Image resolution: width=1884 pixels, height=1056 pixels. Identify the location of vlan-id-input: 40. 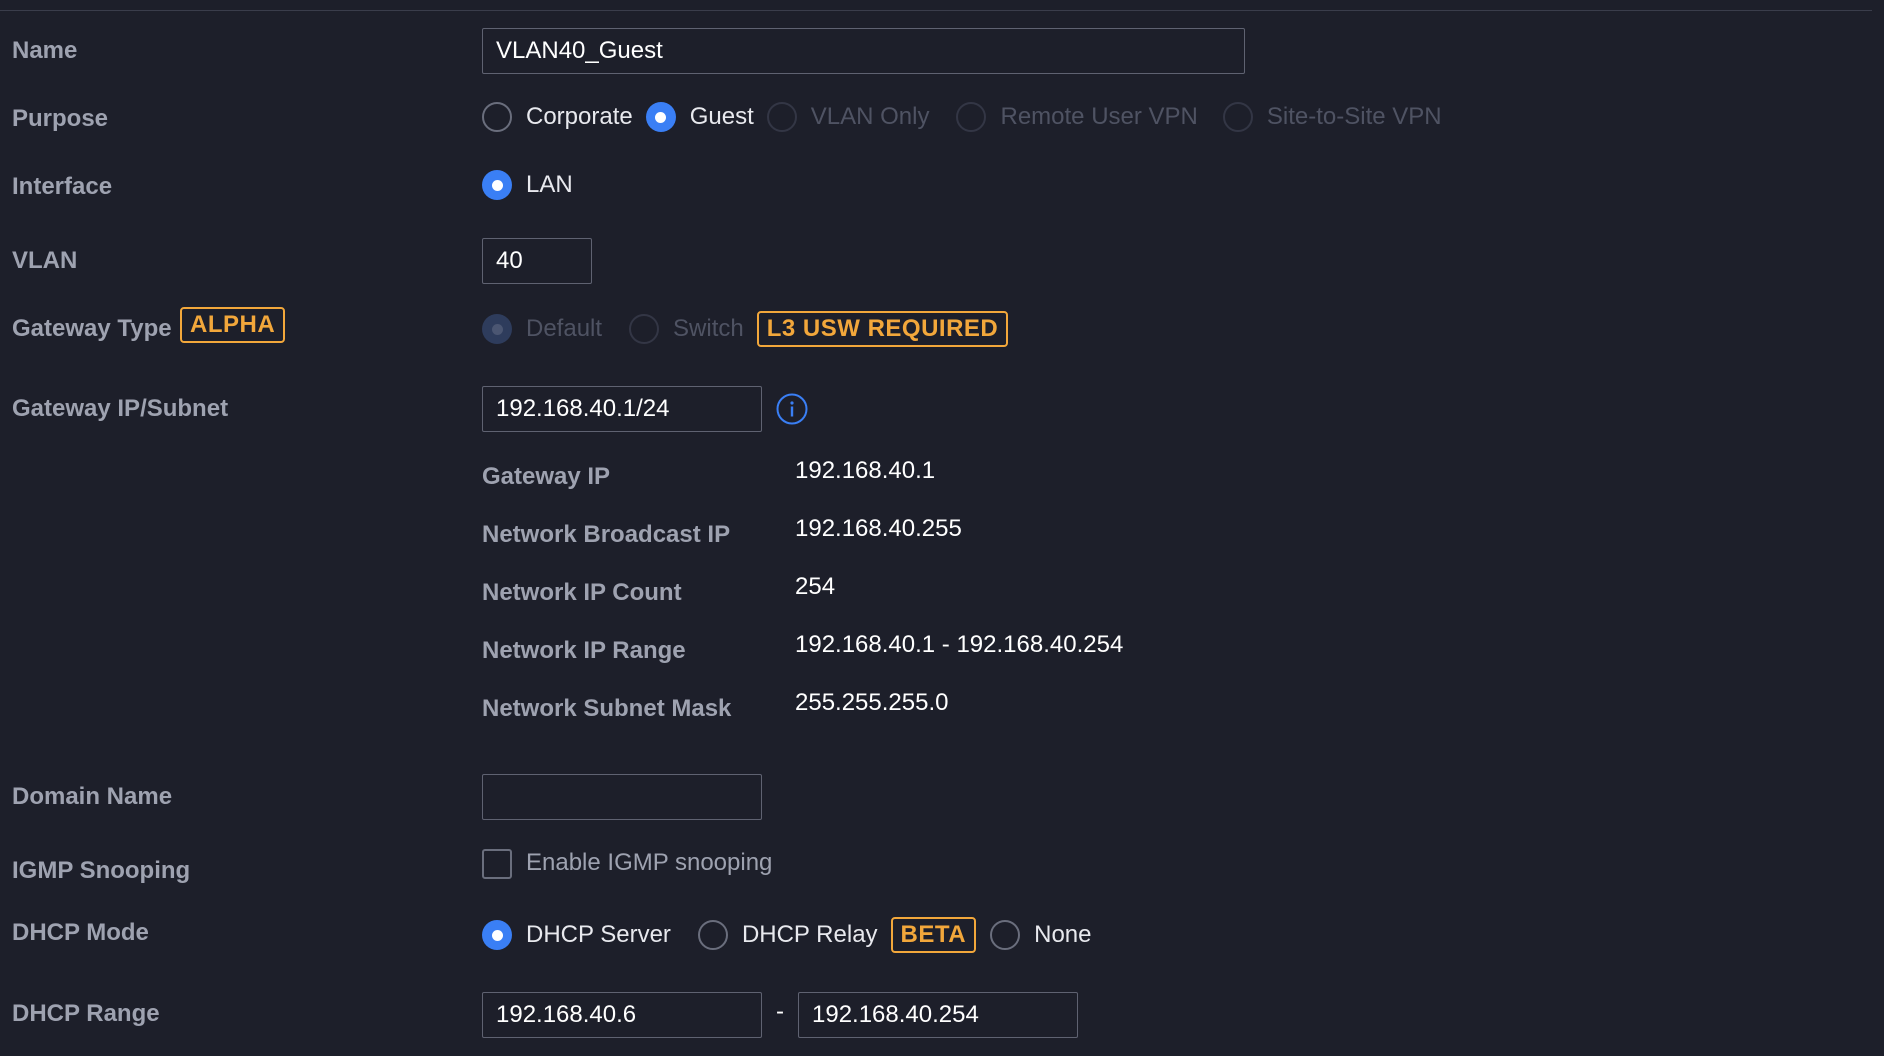
(537, 261).